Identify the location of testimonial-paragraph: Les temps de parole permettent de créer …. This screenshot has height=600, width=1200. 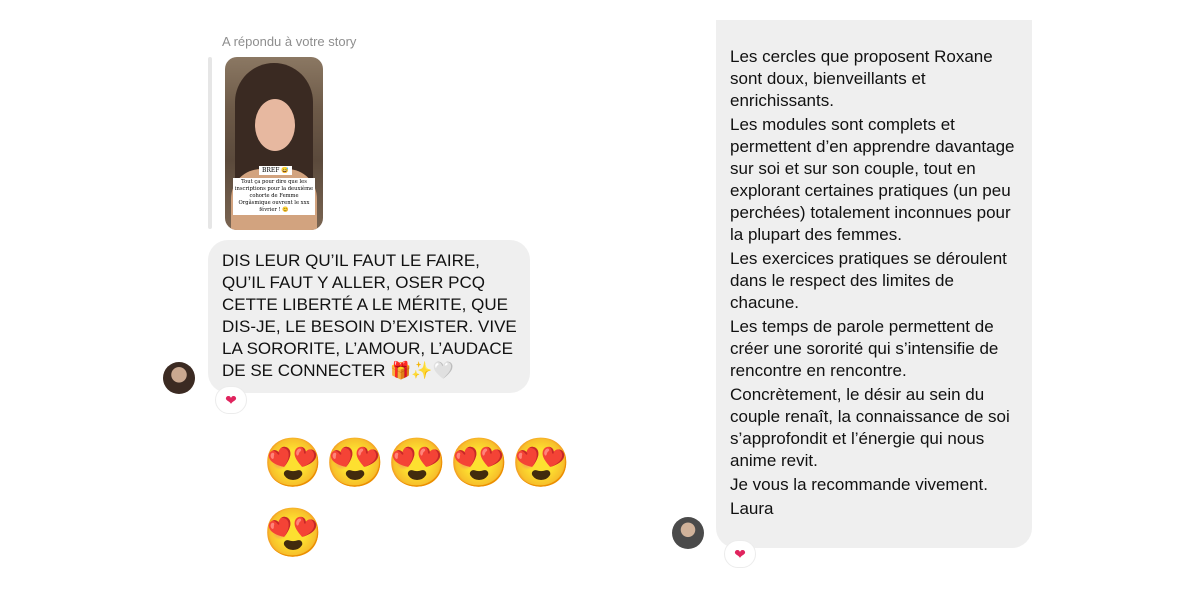
(864, 348).